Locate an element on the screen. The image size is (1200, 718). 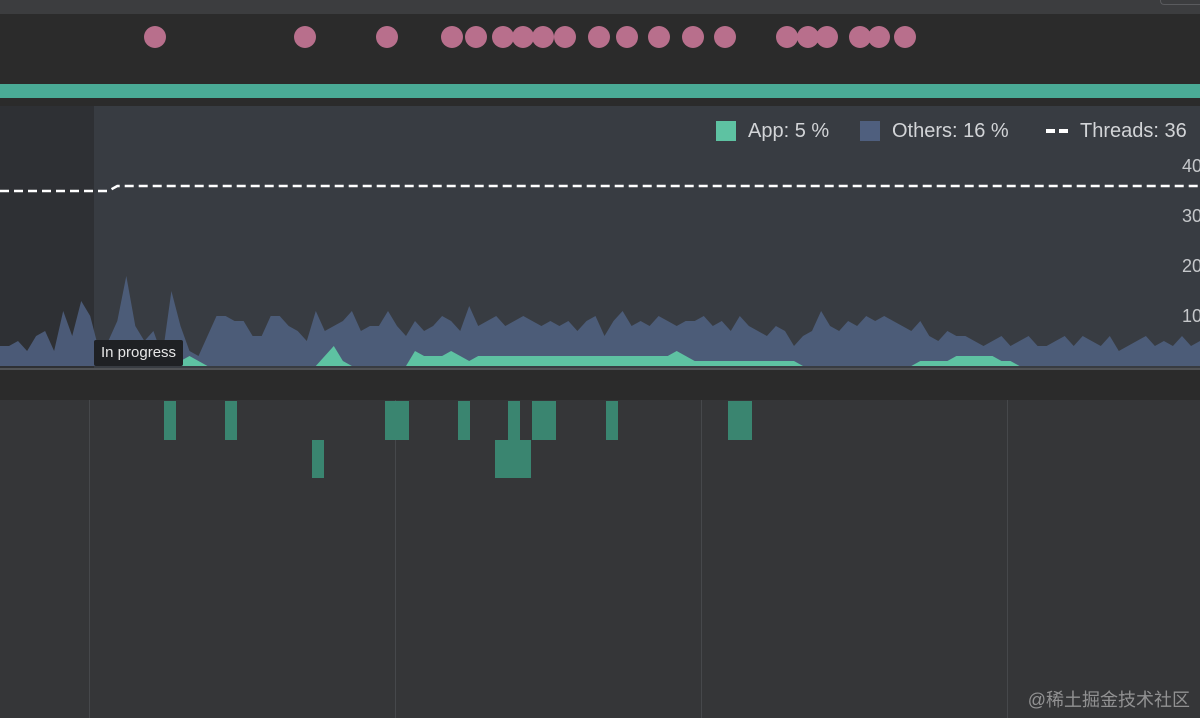
legend-app: App: 5 % is located at coordinates (772, 131).